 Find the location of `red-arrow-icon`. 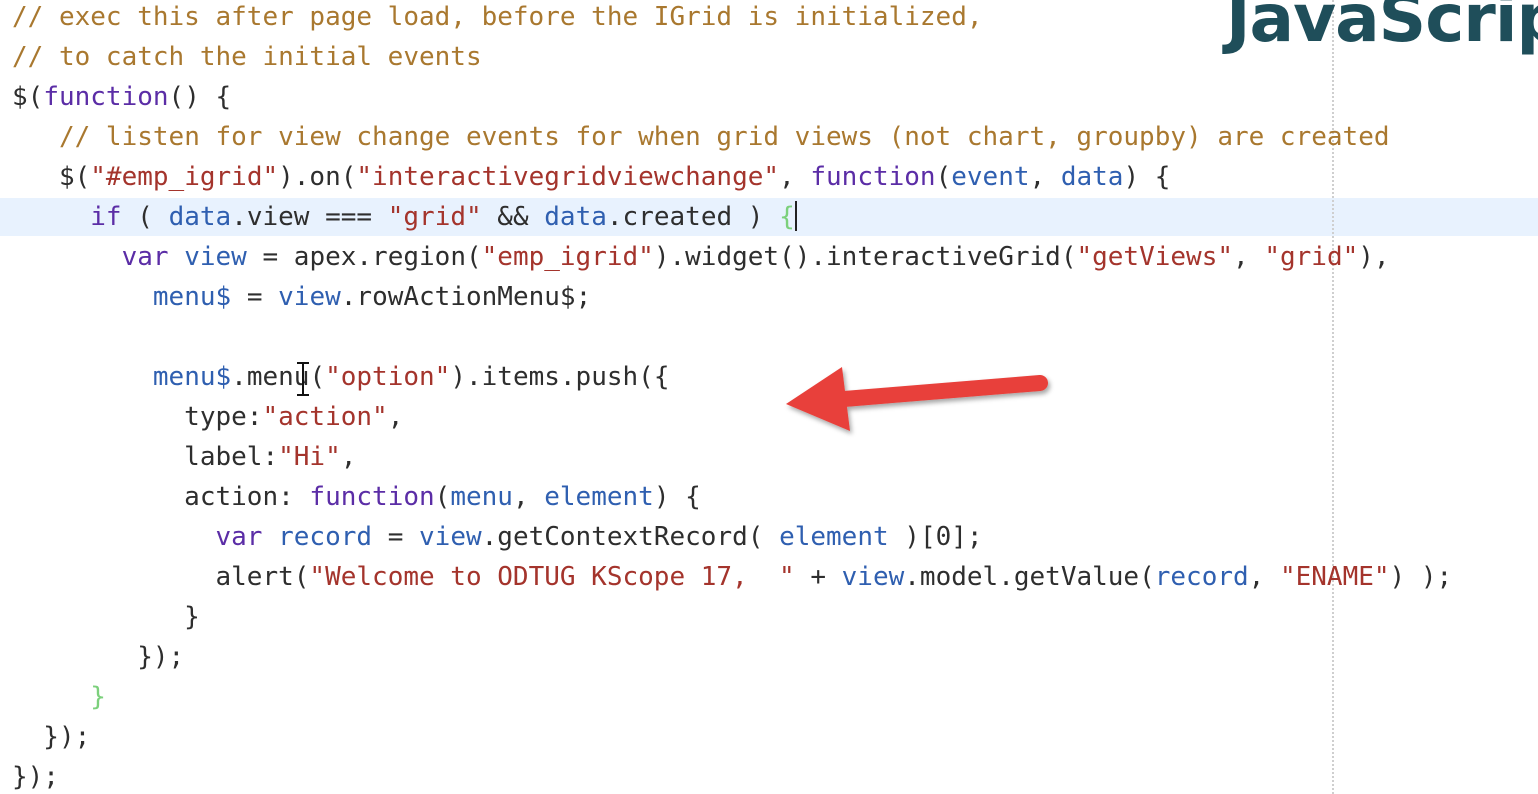

red-arrow-icon is located at coordinates (917, 399).